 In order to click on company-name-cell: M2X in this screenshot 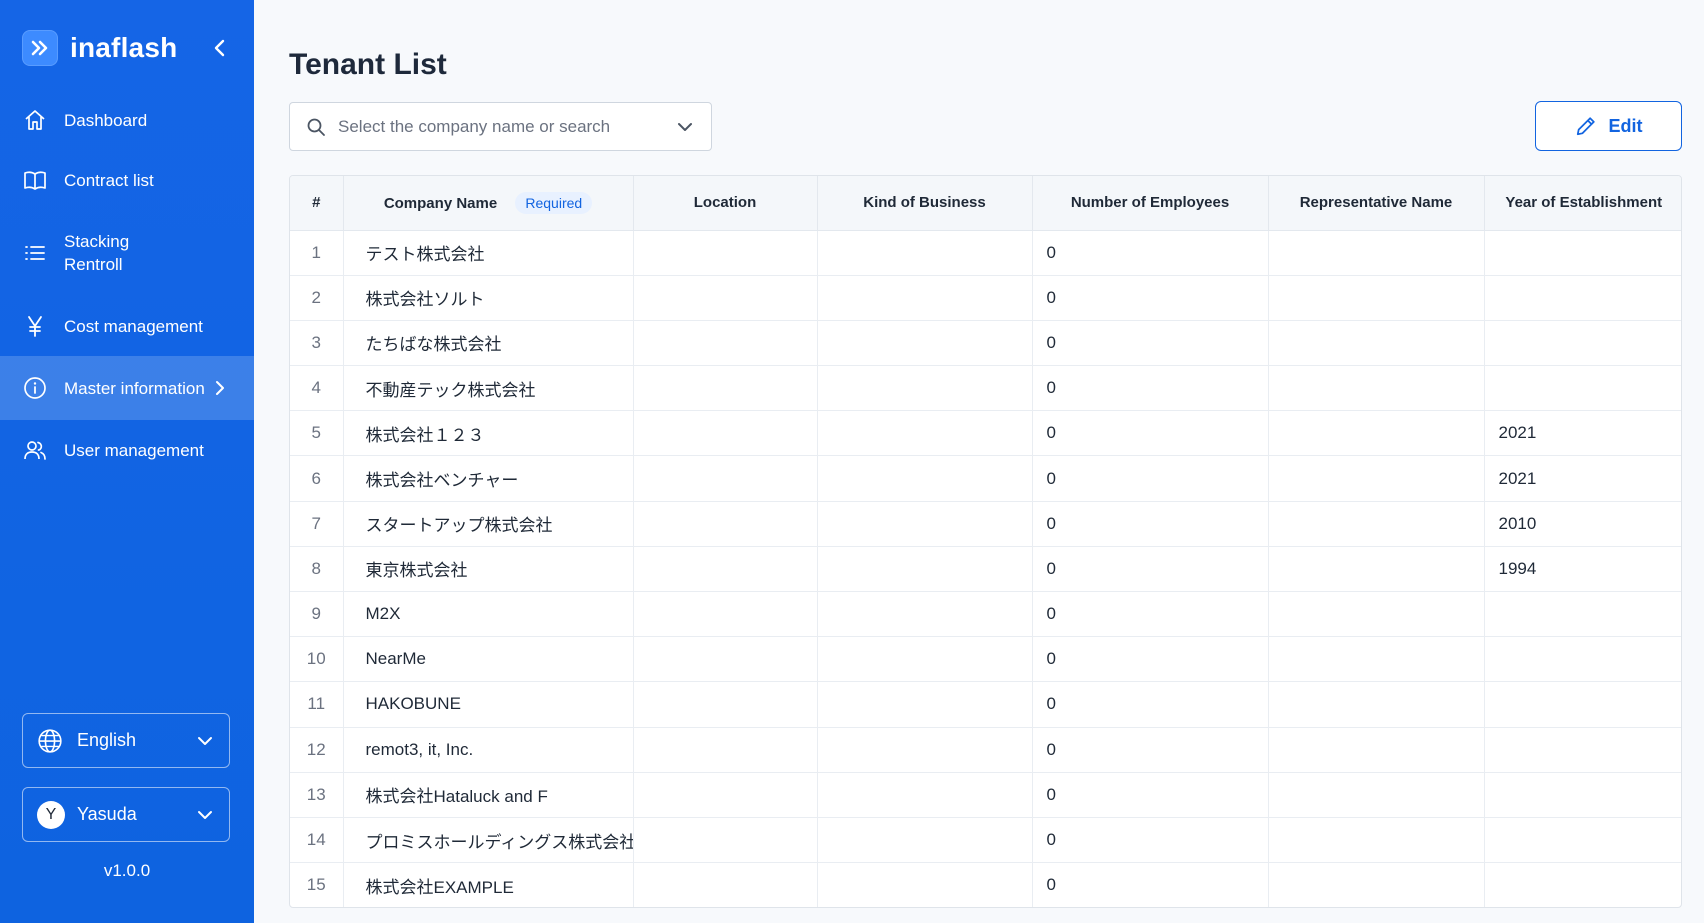, I will do `click(488, 614)`.